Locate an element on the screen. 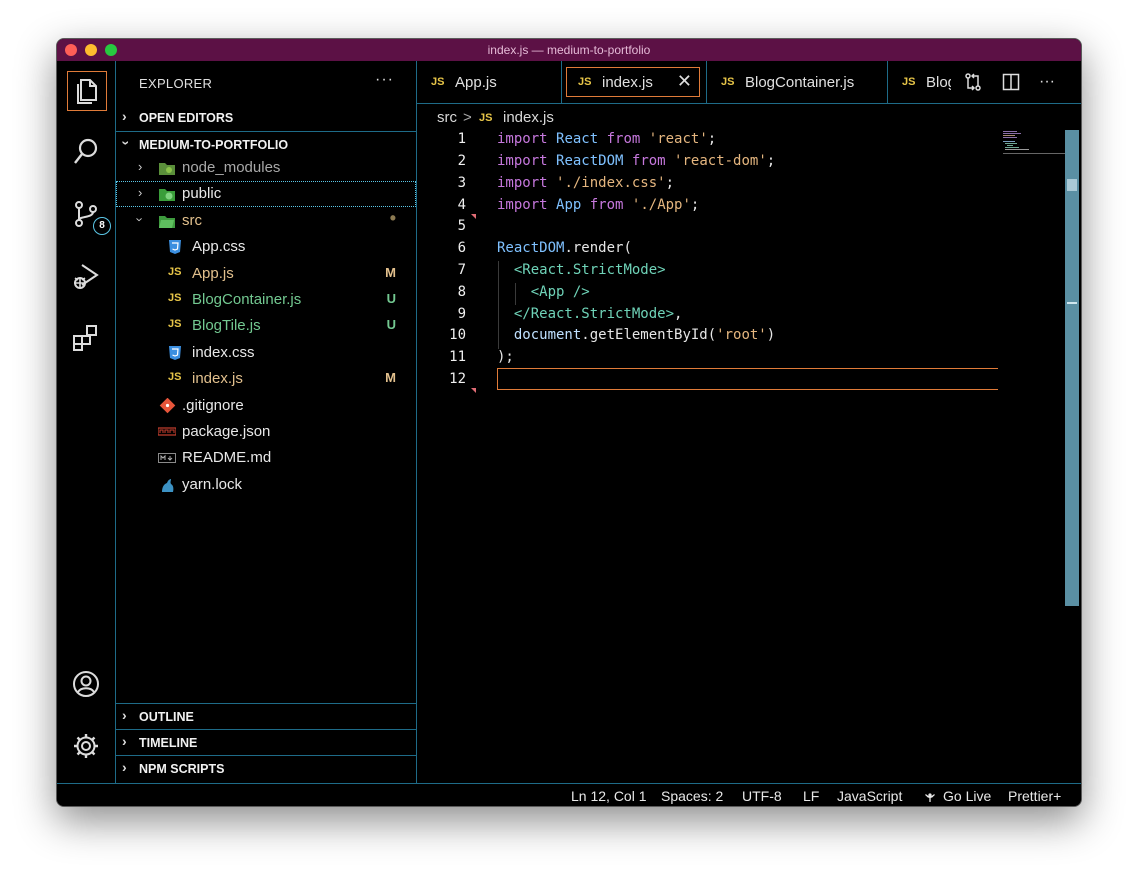 This screenshot has width=1136, height=880. line-number: 4 is located at coordinates (461, 205).